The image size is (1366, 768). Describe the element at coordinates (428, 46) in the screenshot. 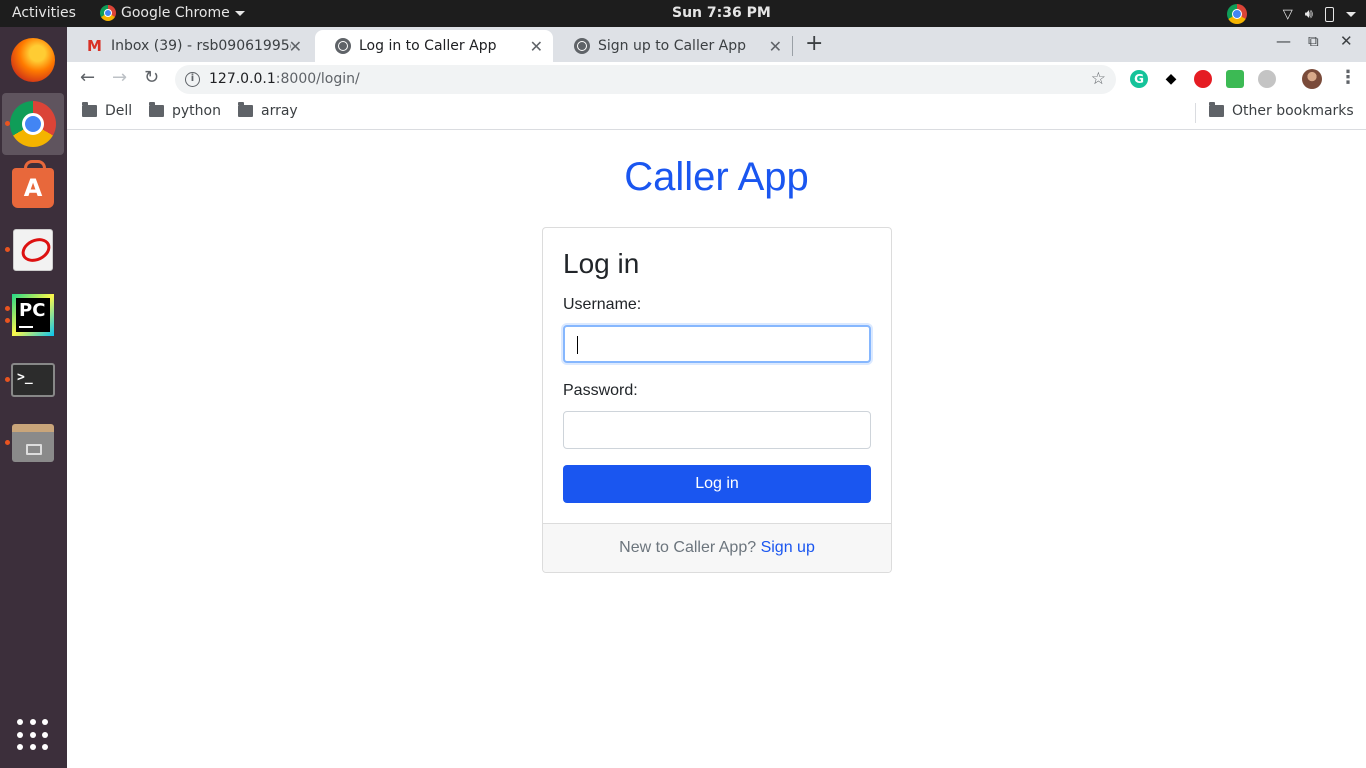

I see `tab-title: Log in to Caller App` at that location.